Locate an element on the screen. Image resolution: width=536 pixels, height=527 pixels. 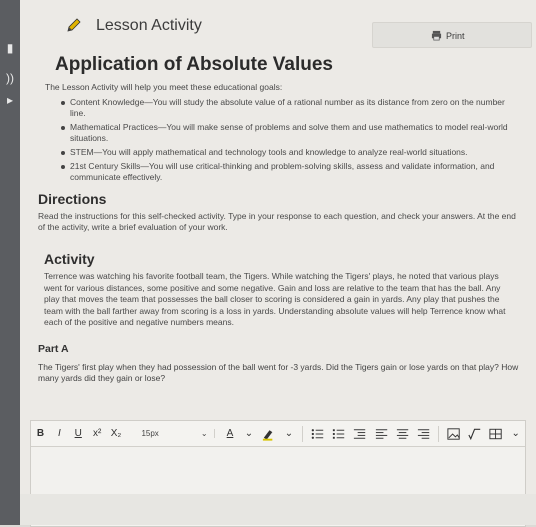
directions-heading: Directions is located at coordinates (72, 199).